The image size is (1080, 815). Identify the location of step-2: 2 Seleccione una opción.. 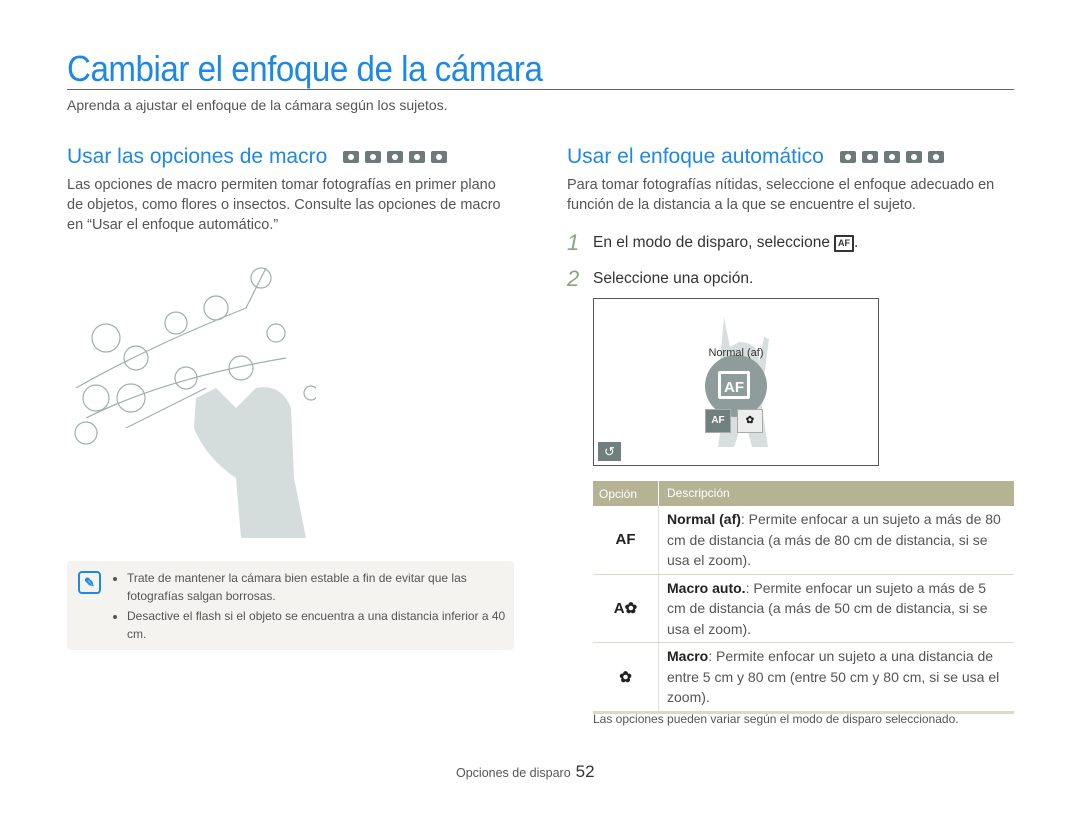
(660, 279).